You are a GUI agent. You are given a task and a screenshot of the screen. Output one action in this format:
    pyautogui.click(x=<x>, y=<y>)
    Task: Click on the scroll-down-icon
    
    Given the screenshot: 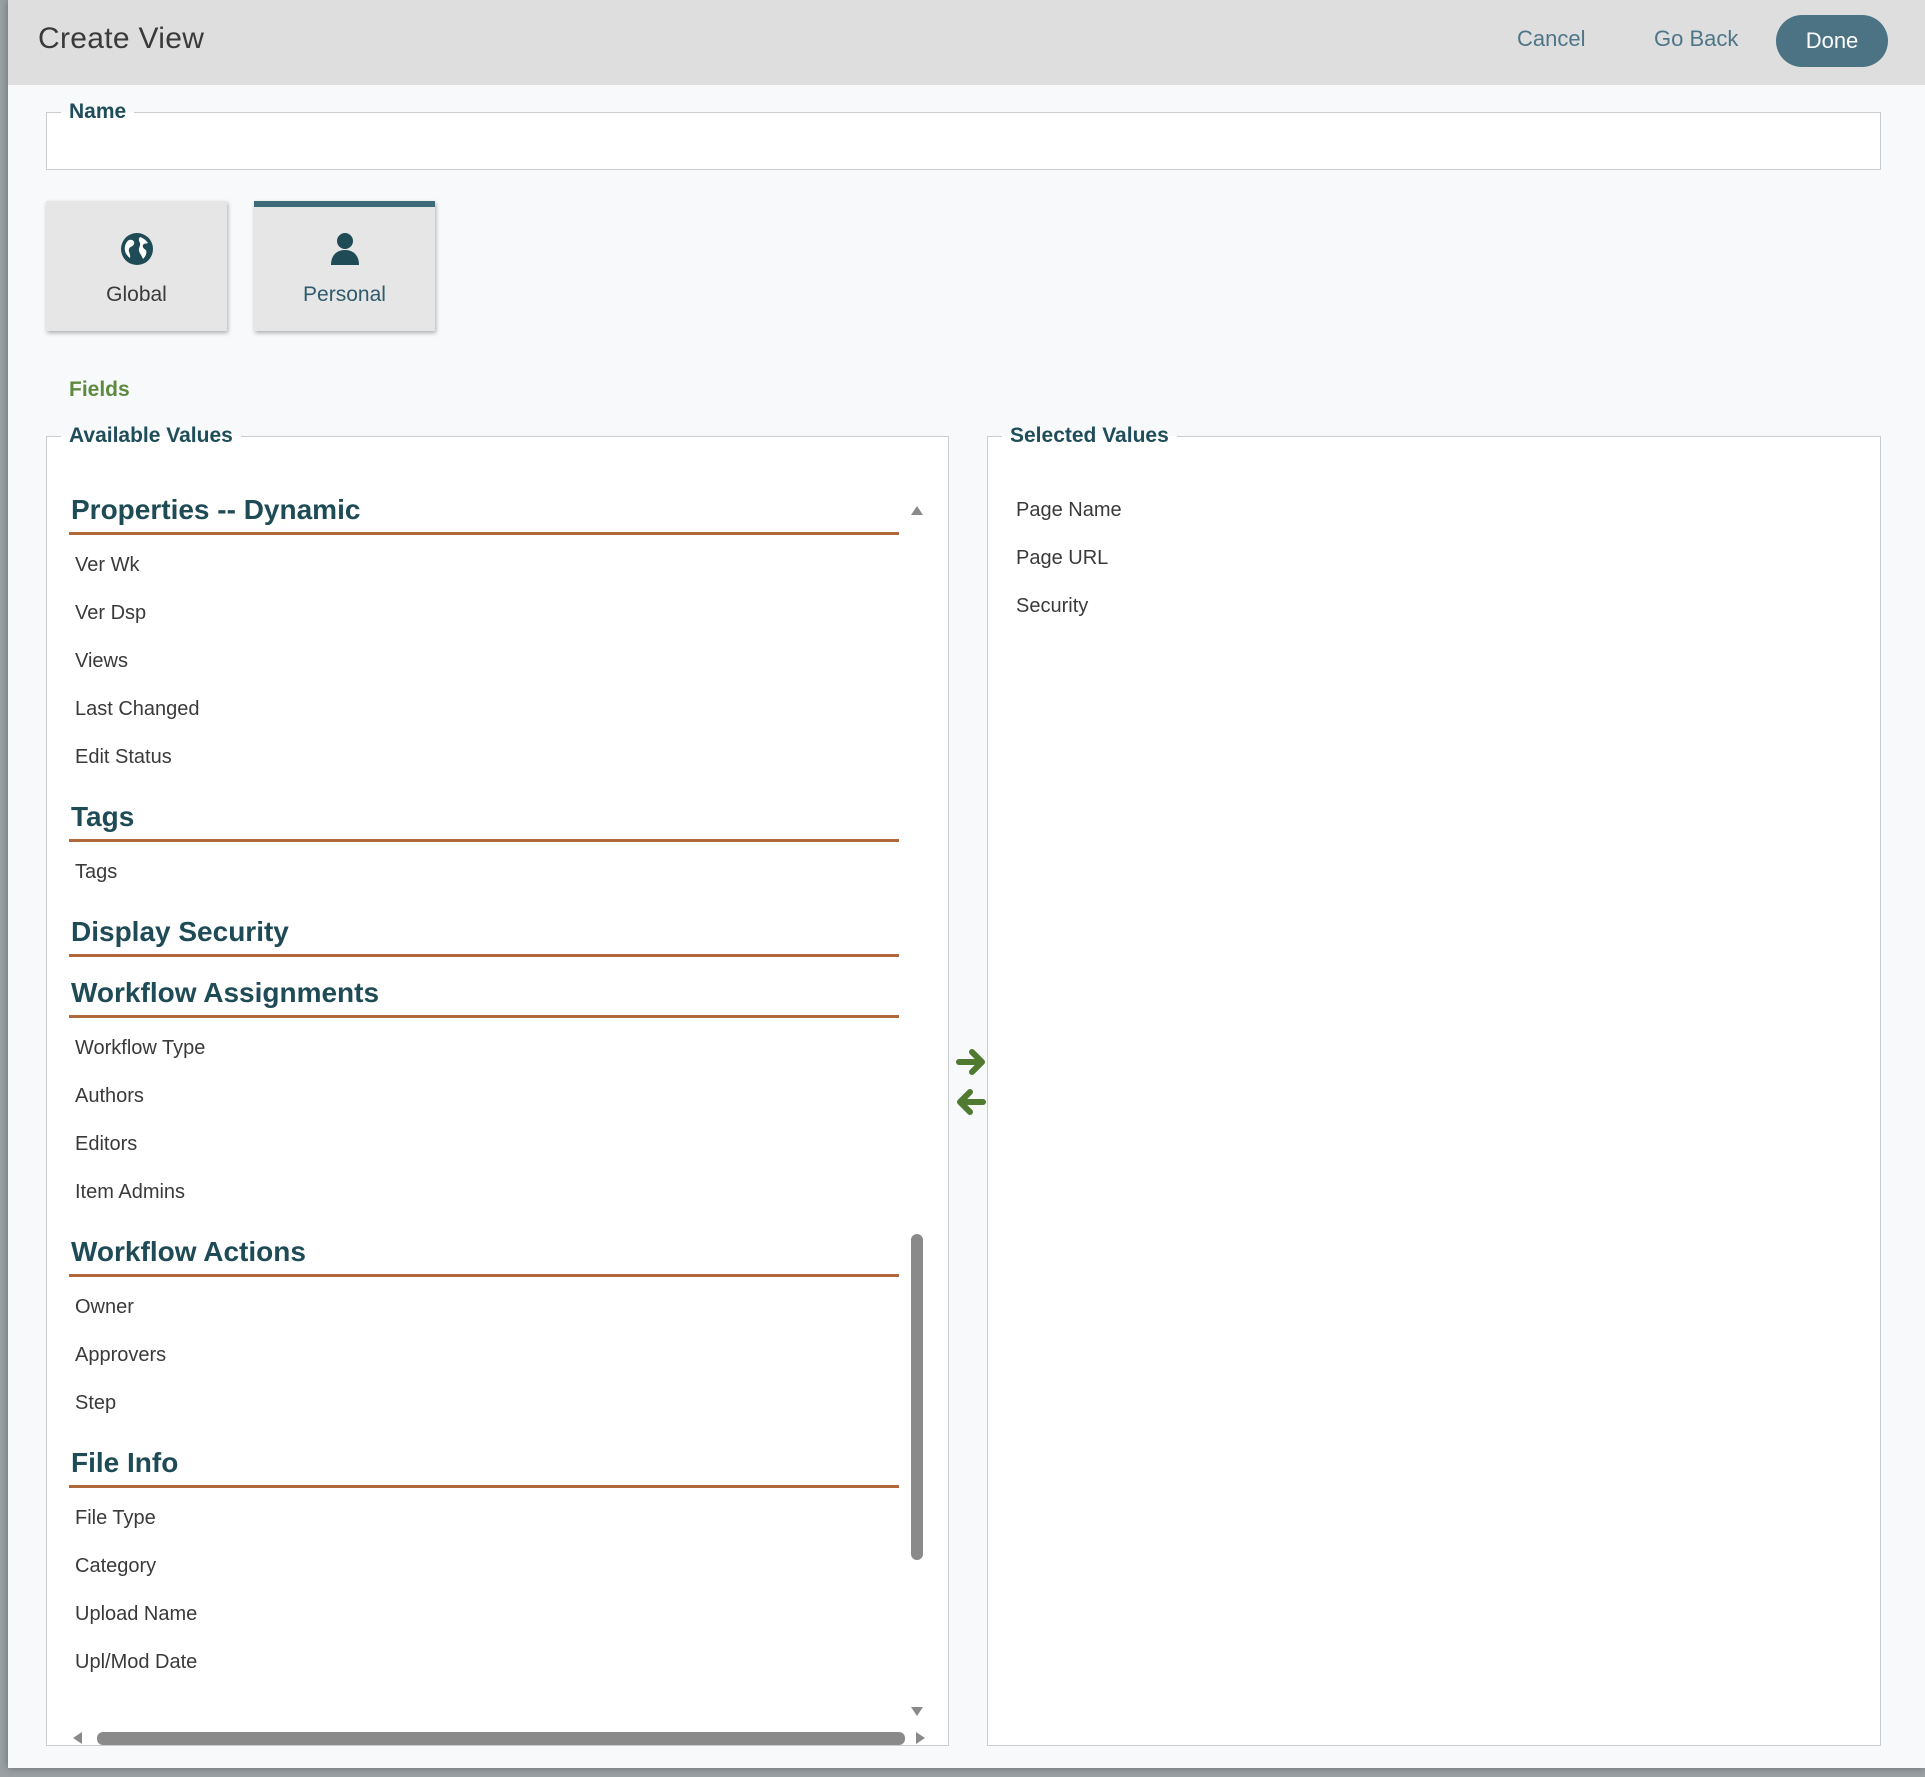 What is the action you would take?
    pyautogui.click(x=917, y=1712)
    